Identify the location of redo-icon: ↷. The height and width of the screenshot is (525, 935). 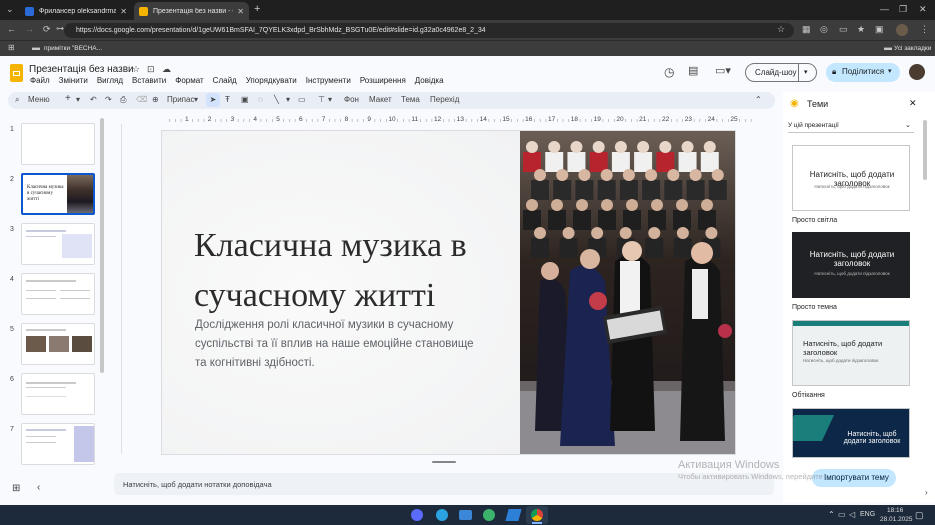
(108, 99).